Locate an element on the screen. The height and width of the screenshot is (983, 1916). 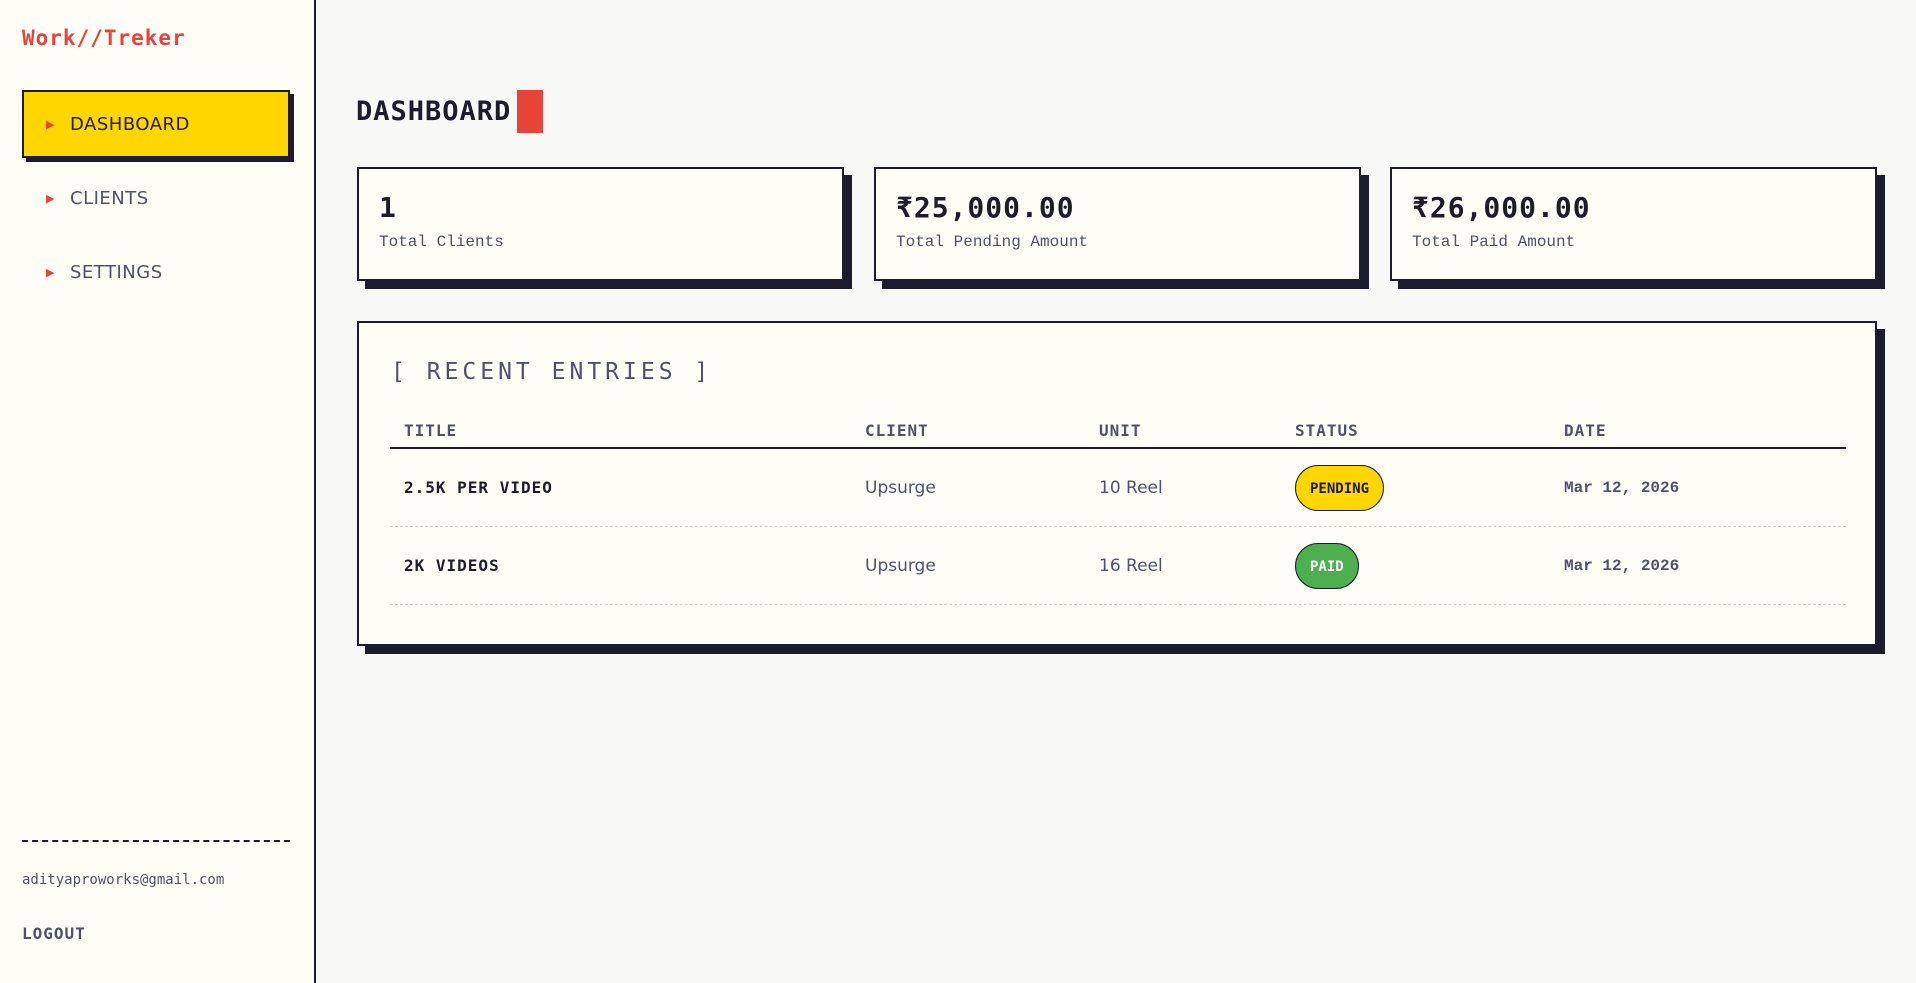
stat-value: ₹26,000.00 is located at coordinates (1501, 207).